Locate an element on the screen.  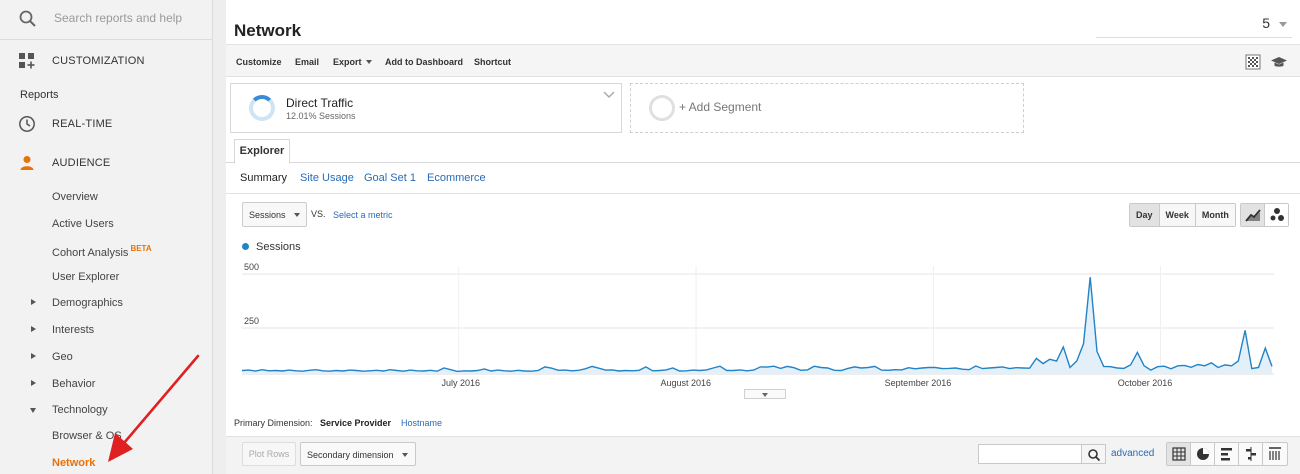
pie-chart-icon is located at coordinates (1203, 454).